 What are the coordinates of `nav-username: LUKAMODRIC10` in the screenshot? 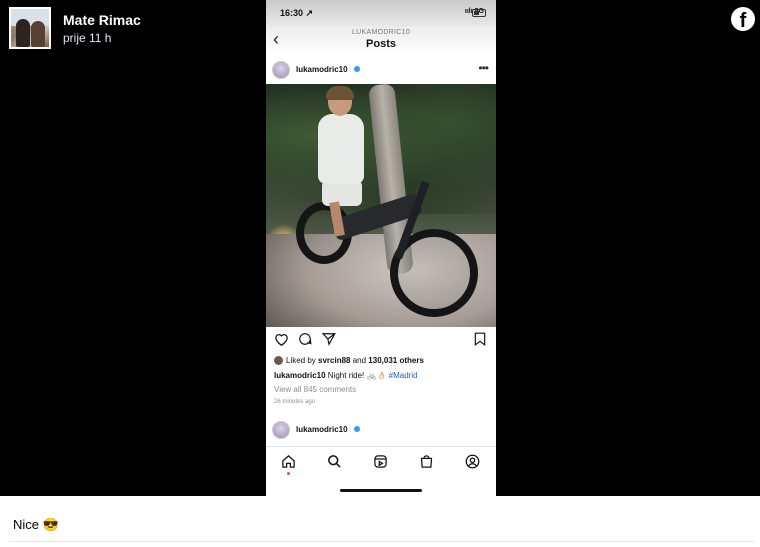 It's located at (381, 32).